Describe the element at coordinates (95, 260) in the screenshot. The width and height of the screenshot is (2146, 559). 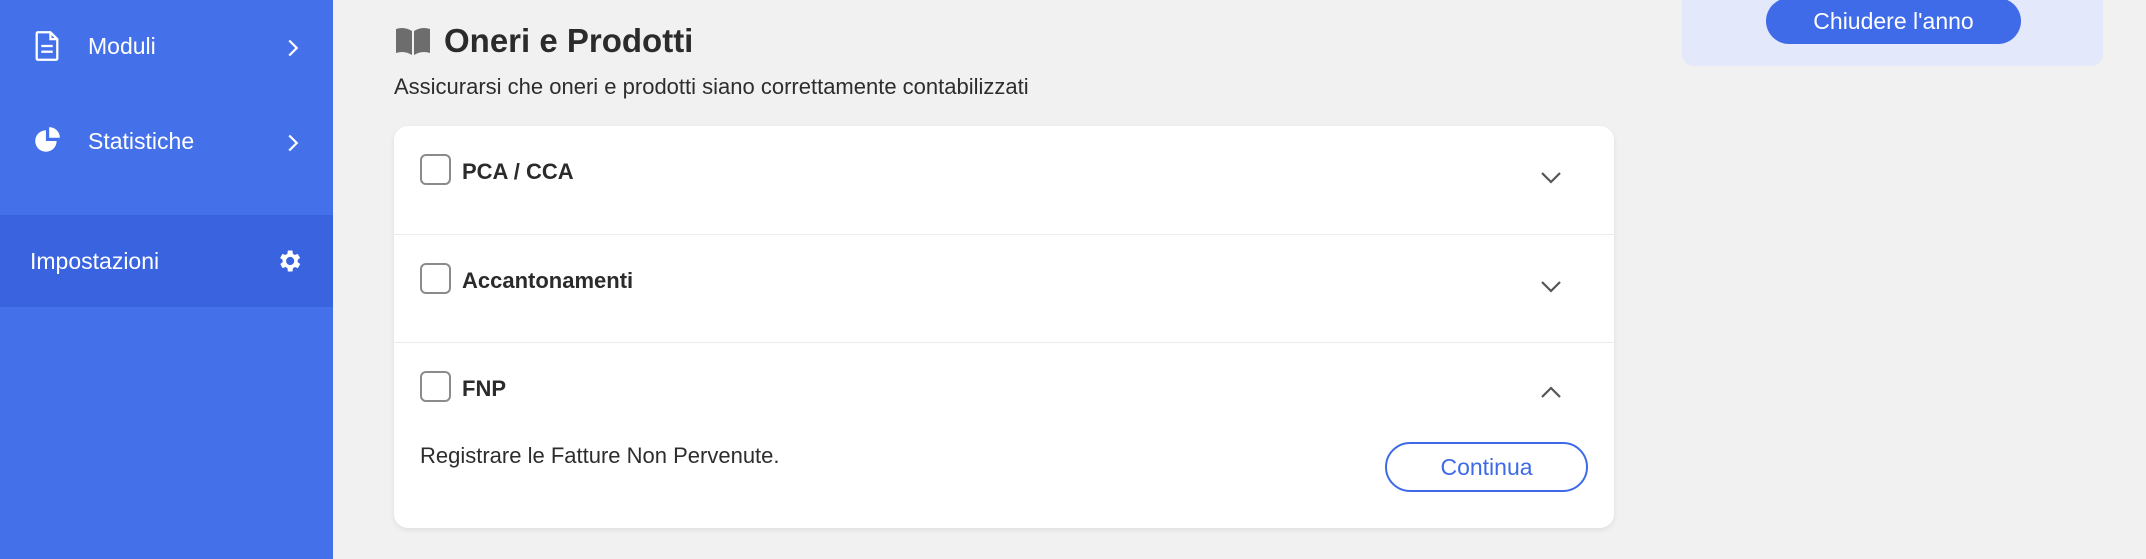
I see `sidebar-item-label: Impostazioni` at that location.